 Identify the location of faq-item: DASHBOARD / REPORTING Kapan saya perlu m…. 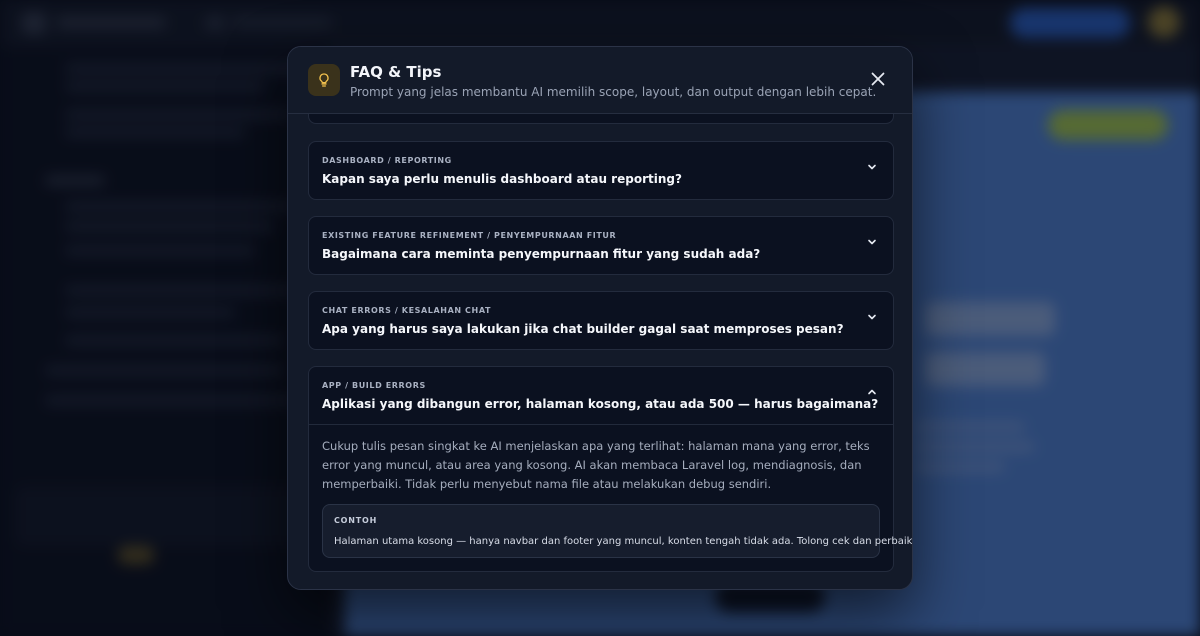
(601, 170).